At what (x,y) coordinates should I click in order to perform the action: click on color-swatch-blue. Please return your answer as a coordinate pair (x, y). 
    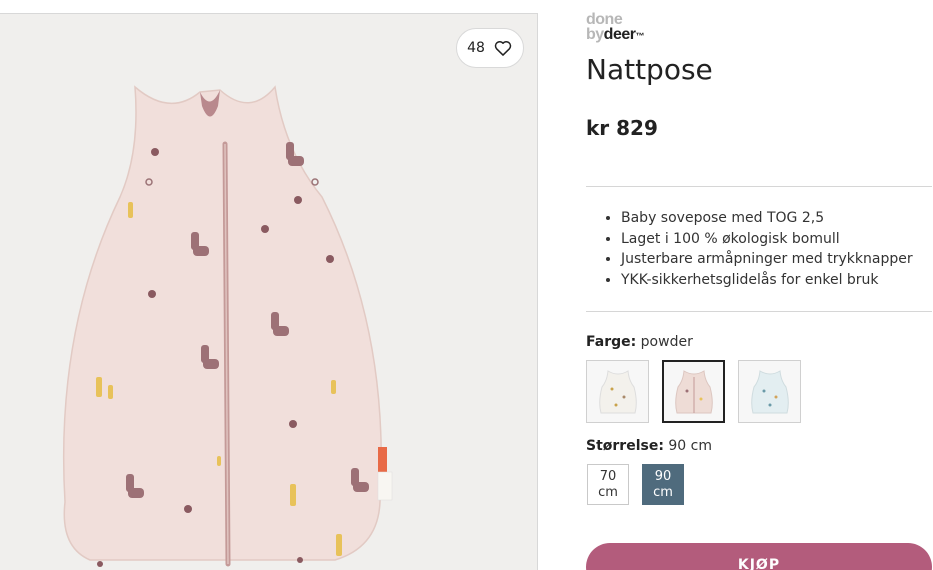
    Looking at the image, I should click on (769, 391).